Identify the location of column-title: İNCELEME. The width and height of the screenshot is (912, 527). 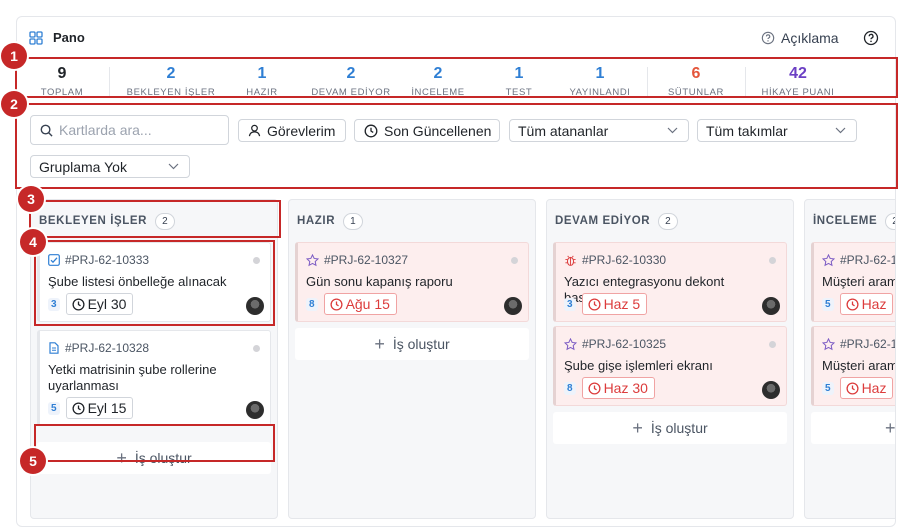
(845, 221).